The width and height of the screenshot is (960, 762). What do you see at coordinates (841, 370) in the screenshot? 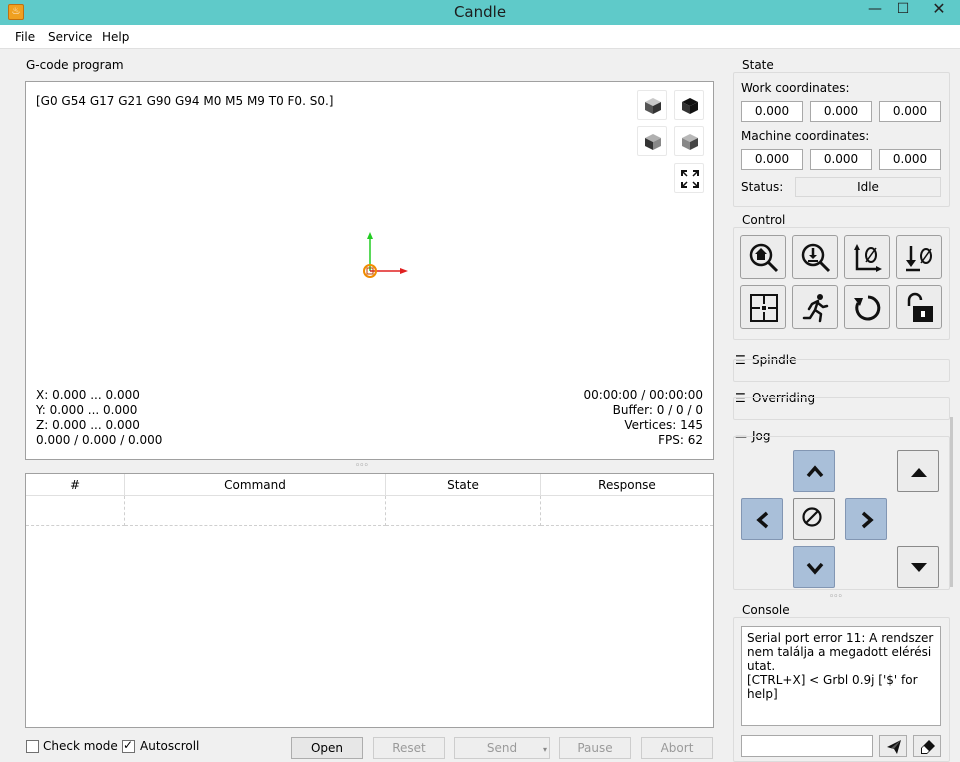
I see `spindle-group-frame` at bounding box center [841, 370].